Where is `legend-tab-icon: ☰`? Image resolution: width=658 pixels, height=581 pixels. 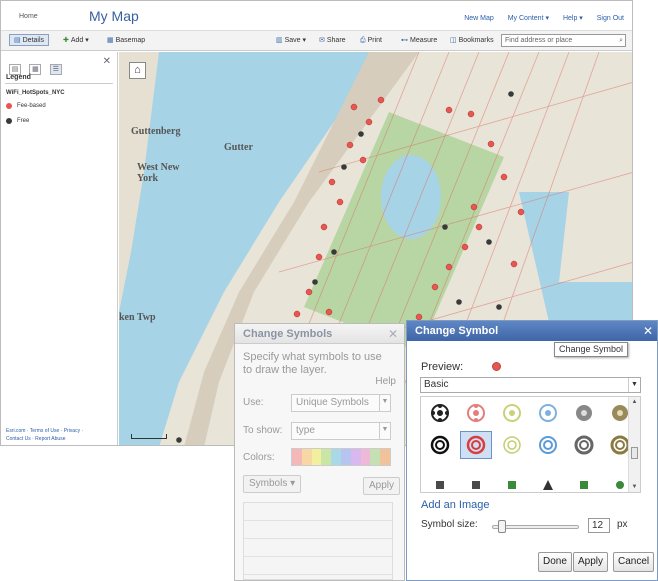
legend-tab-icon: ☰ is located at coordinates (55, 69).